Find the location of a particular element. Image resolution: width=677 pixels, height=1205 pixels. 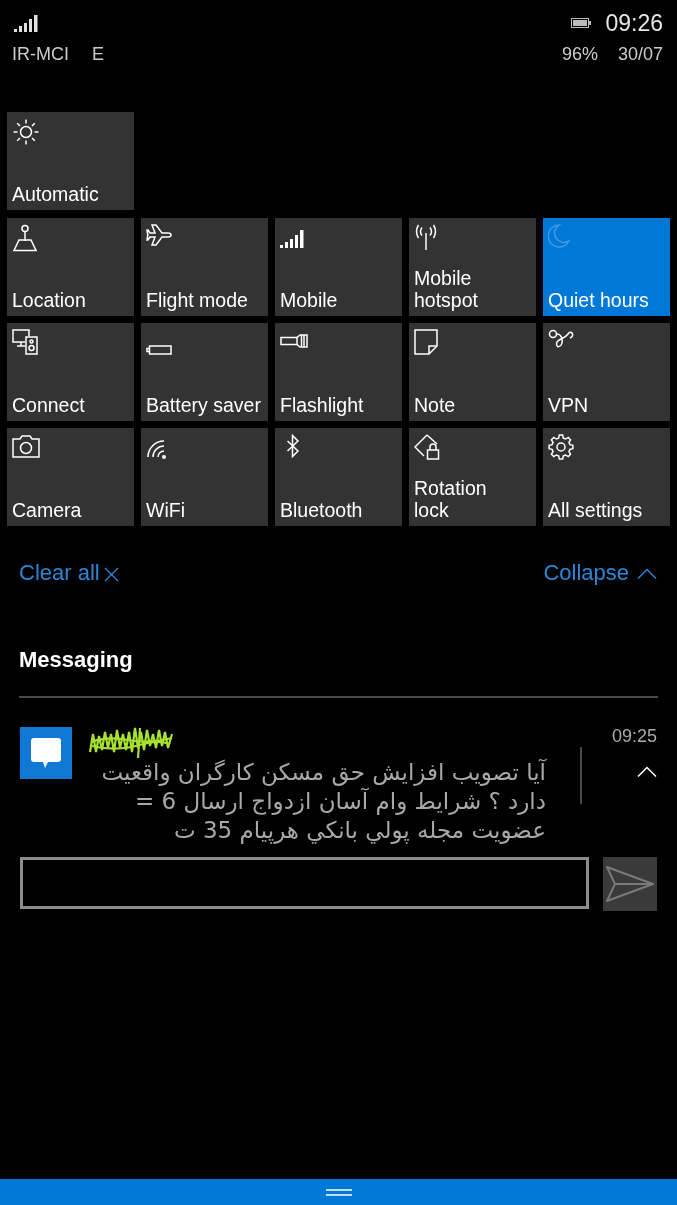

network-type: E is located at coordinates (98, 54).